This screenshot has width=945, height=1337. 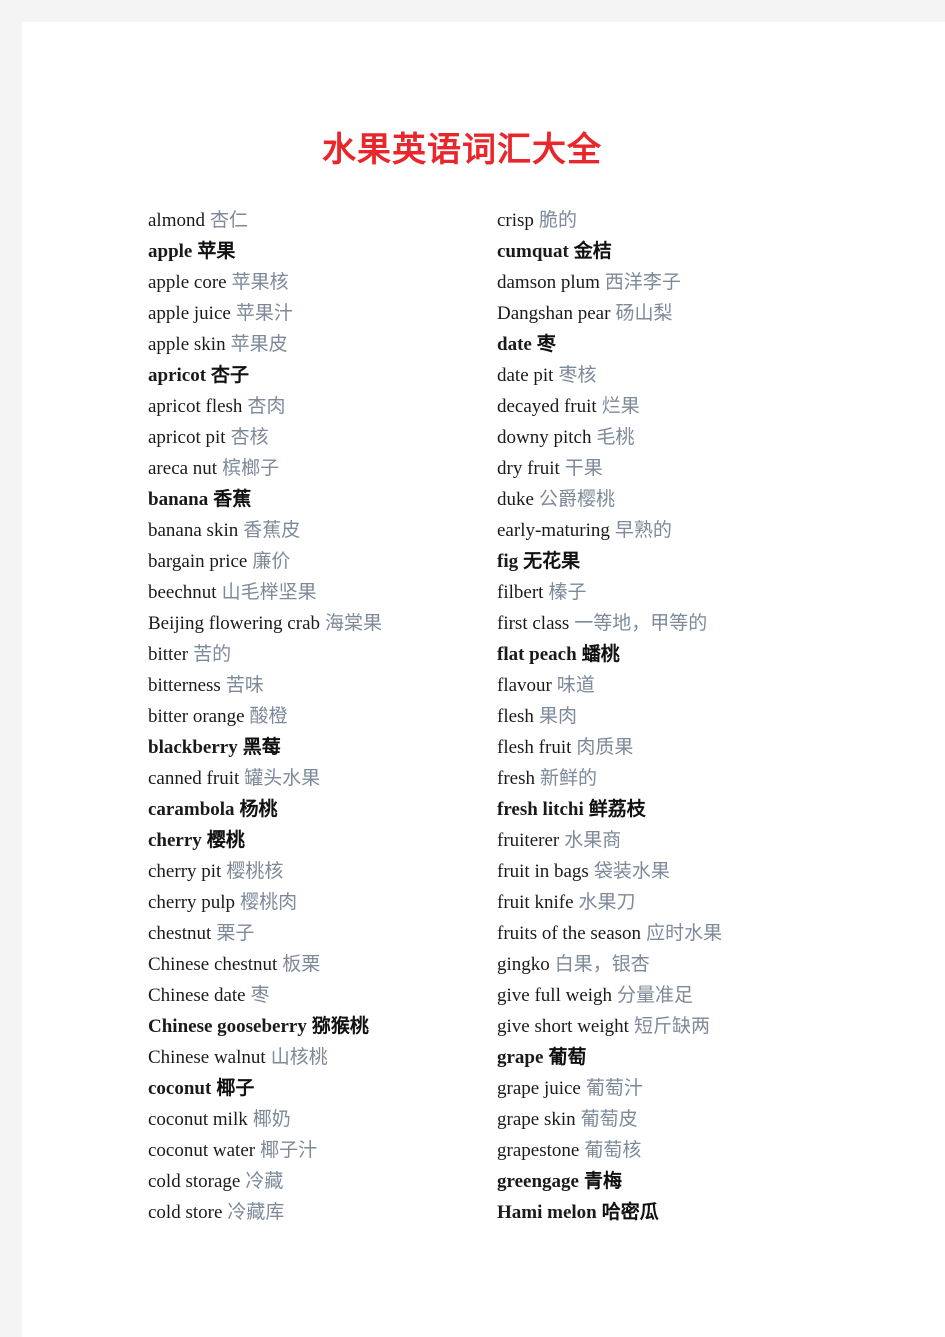 What do you see at coordinates (677, 778) in the screenshot?
I see `vocab-entry: fresh 新鲜的` at bounding box center [677, 778].